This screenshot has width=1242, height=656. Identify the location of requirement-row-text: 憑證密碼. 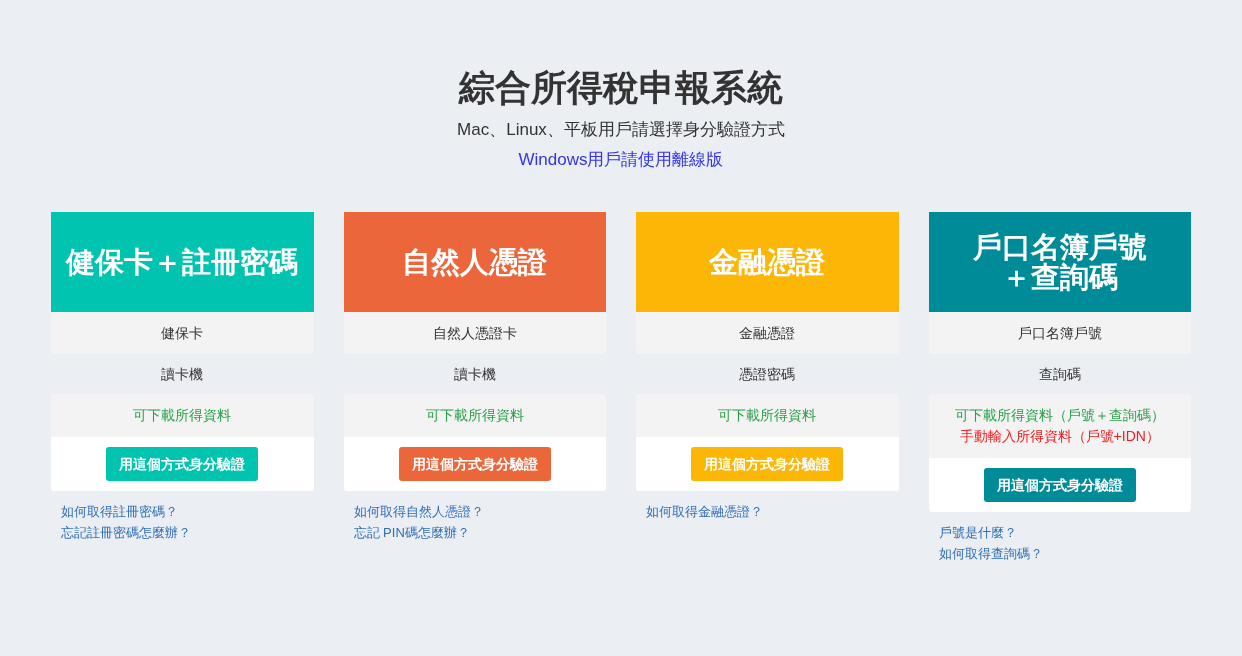
(767, 374).